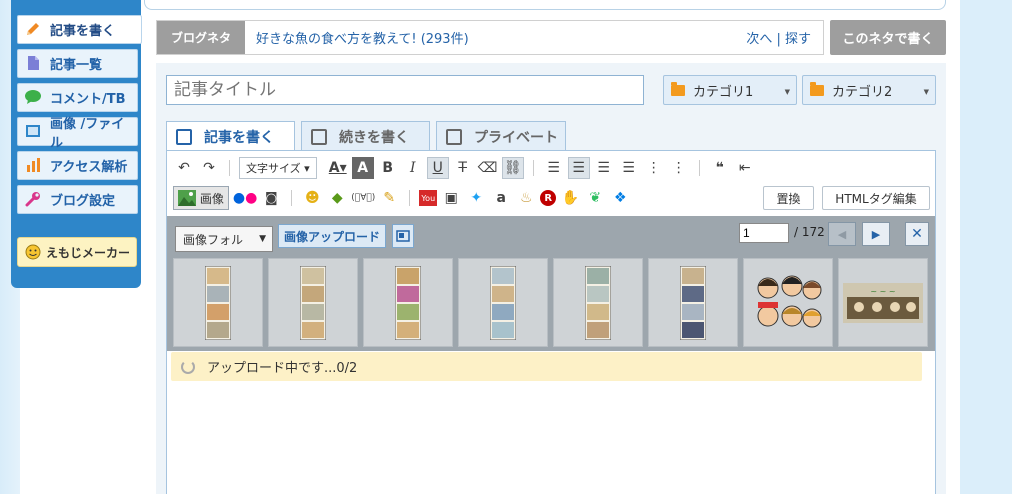  Describe the element at coordinates (388, 168) in the screenshot. I see `bold-icon: B` at that location.